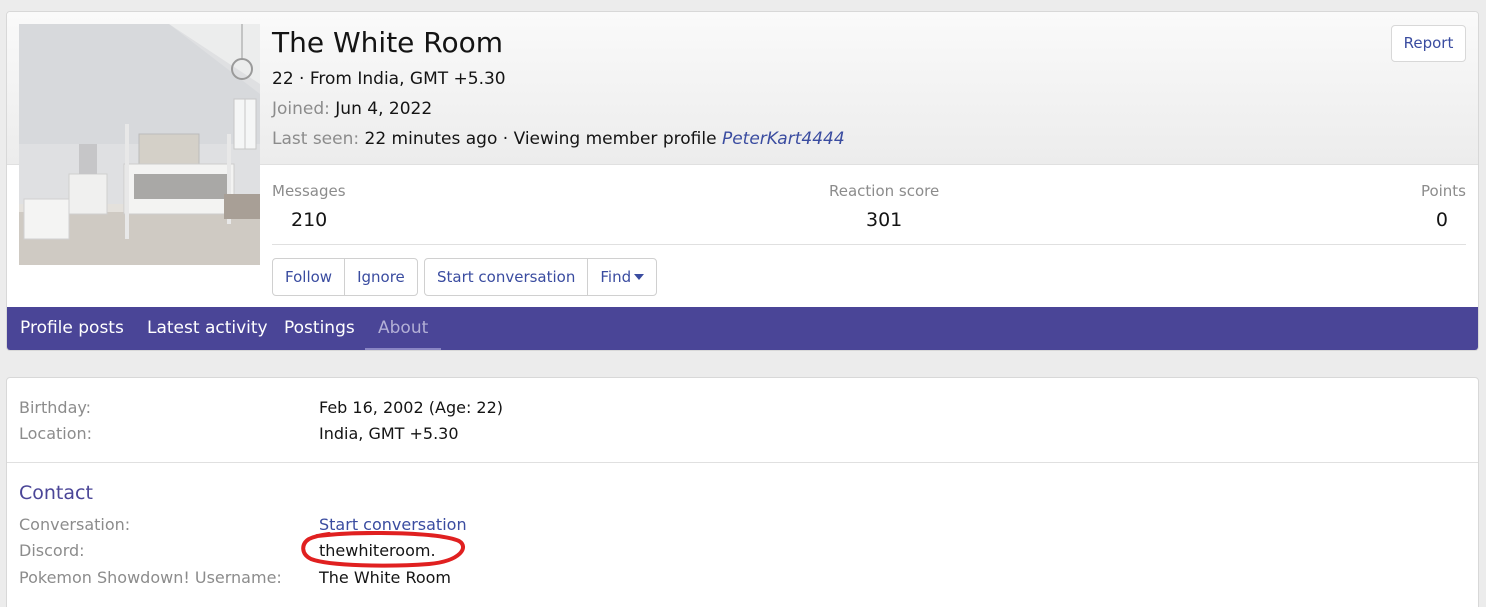  Describe the element at coordinates (385, 577) in the screenshot. I see `pokemon-showdown-value: The White Room` at that location.